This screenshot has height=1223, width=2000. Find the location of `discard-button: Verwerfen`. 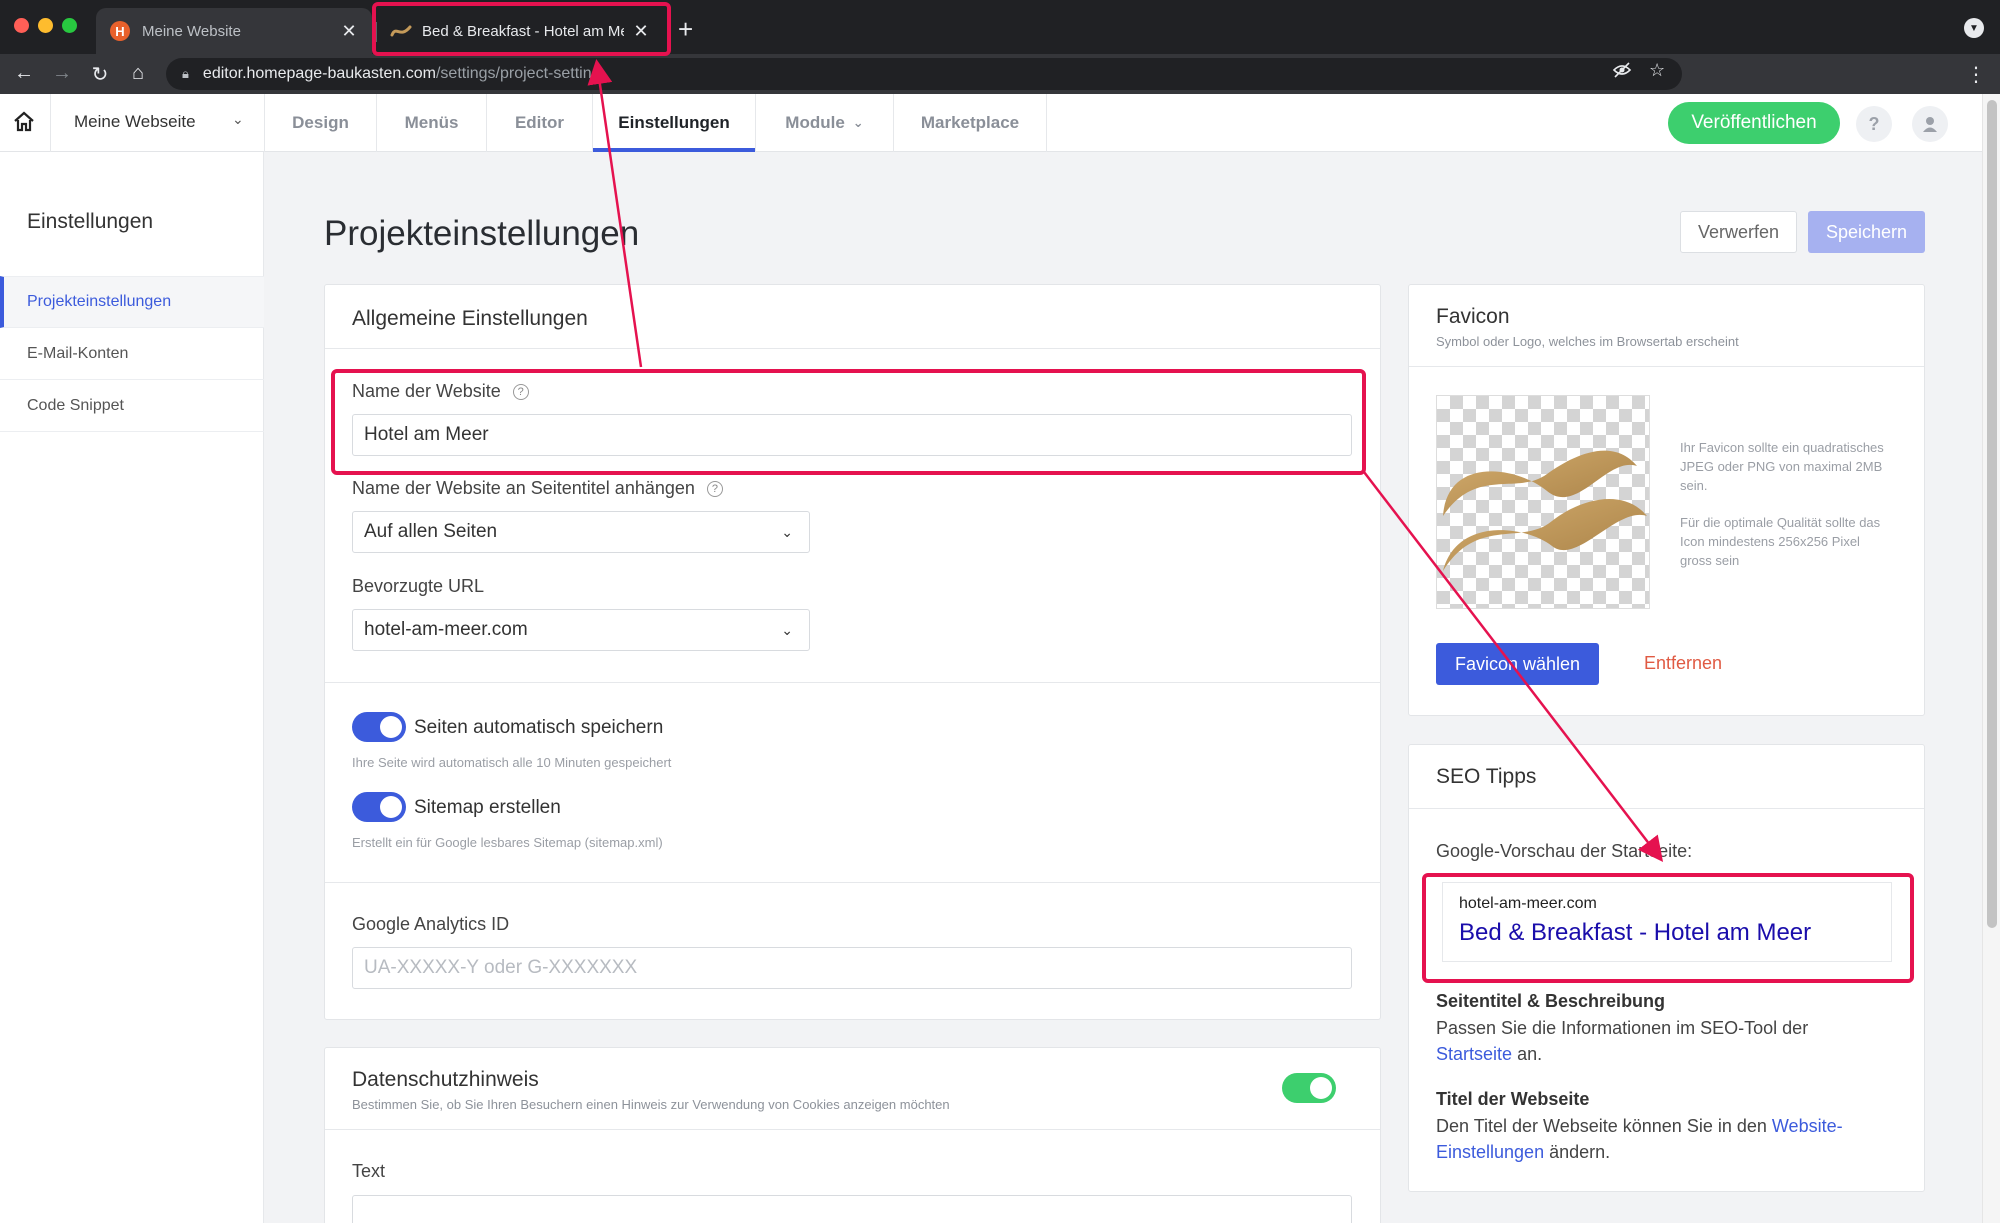

discard-button: Verwerfen is located at coordinates (1738, 232).